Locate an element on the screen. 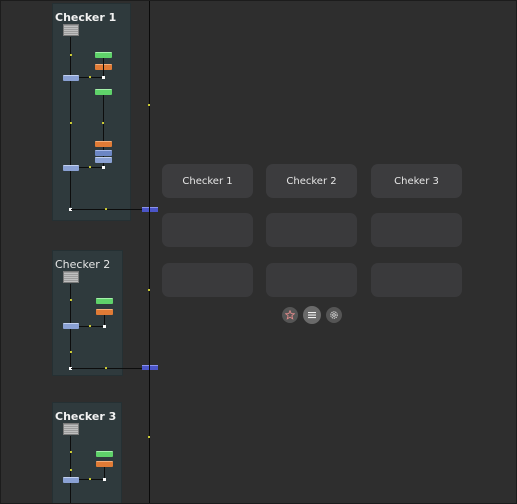 The width and height of the screenshot is (517, 504). backdrop-title: Checker 3 is located at coordinates (86, 416).